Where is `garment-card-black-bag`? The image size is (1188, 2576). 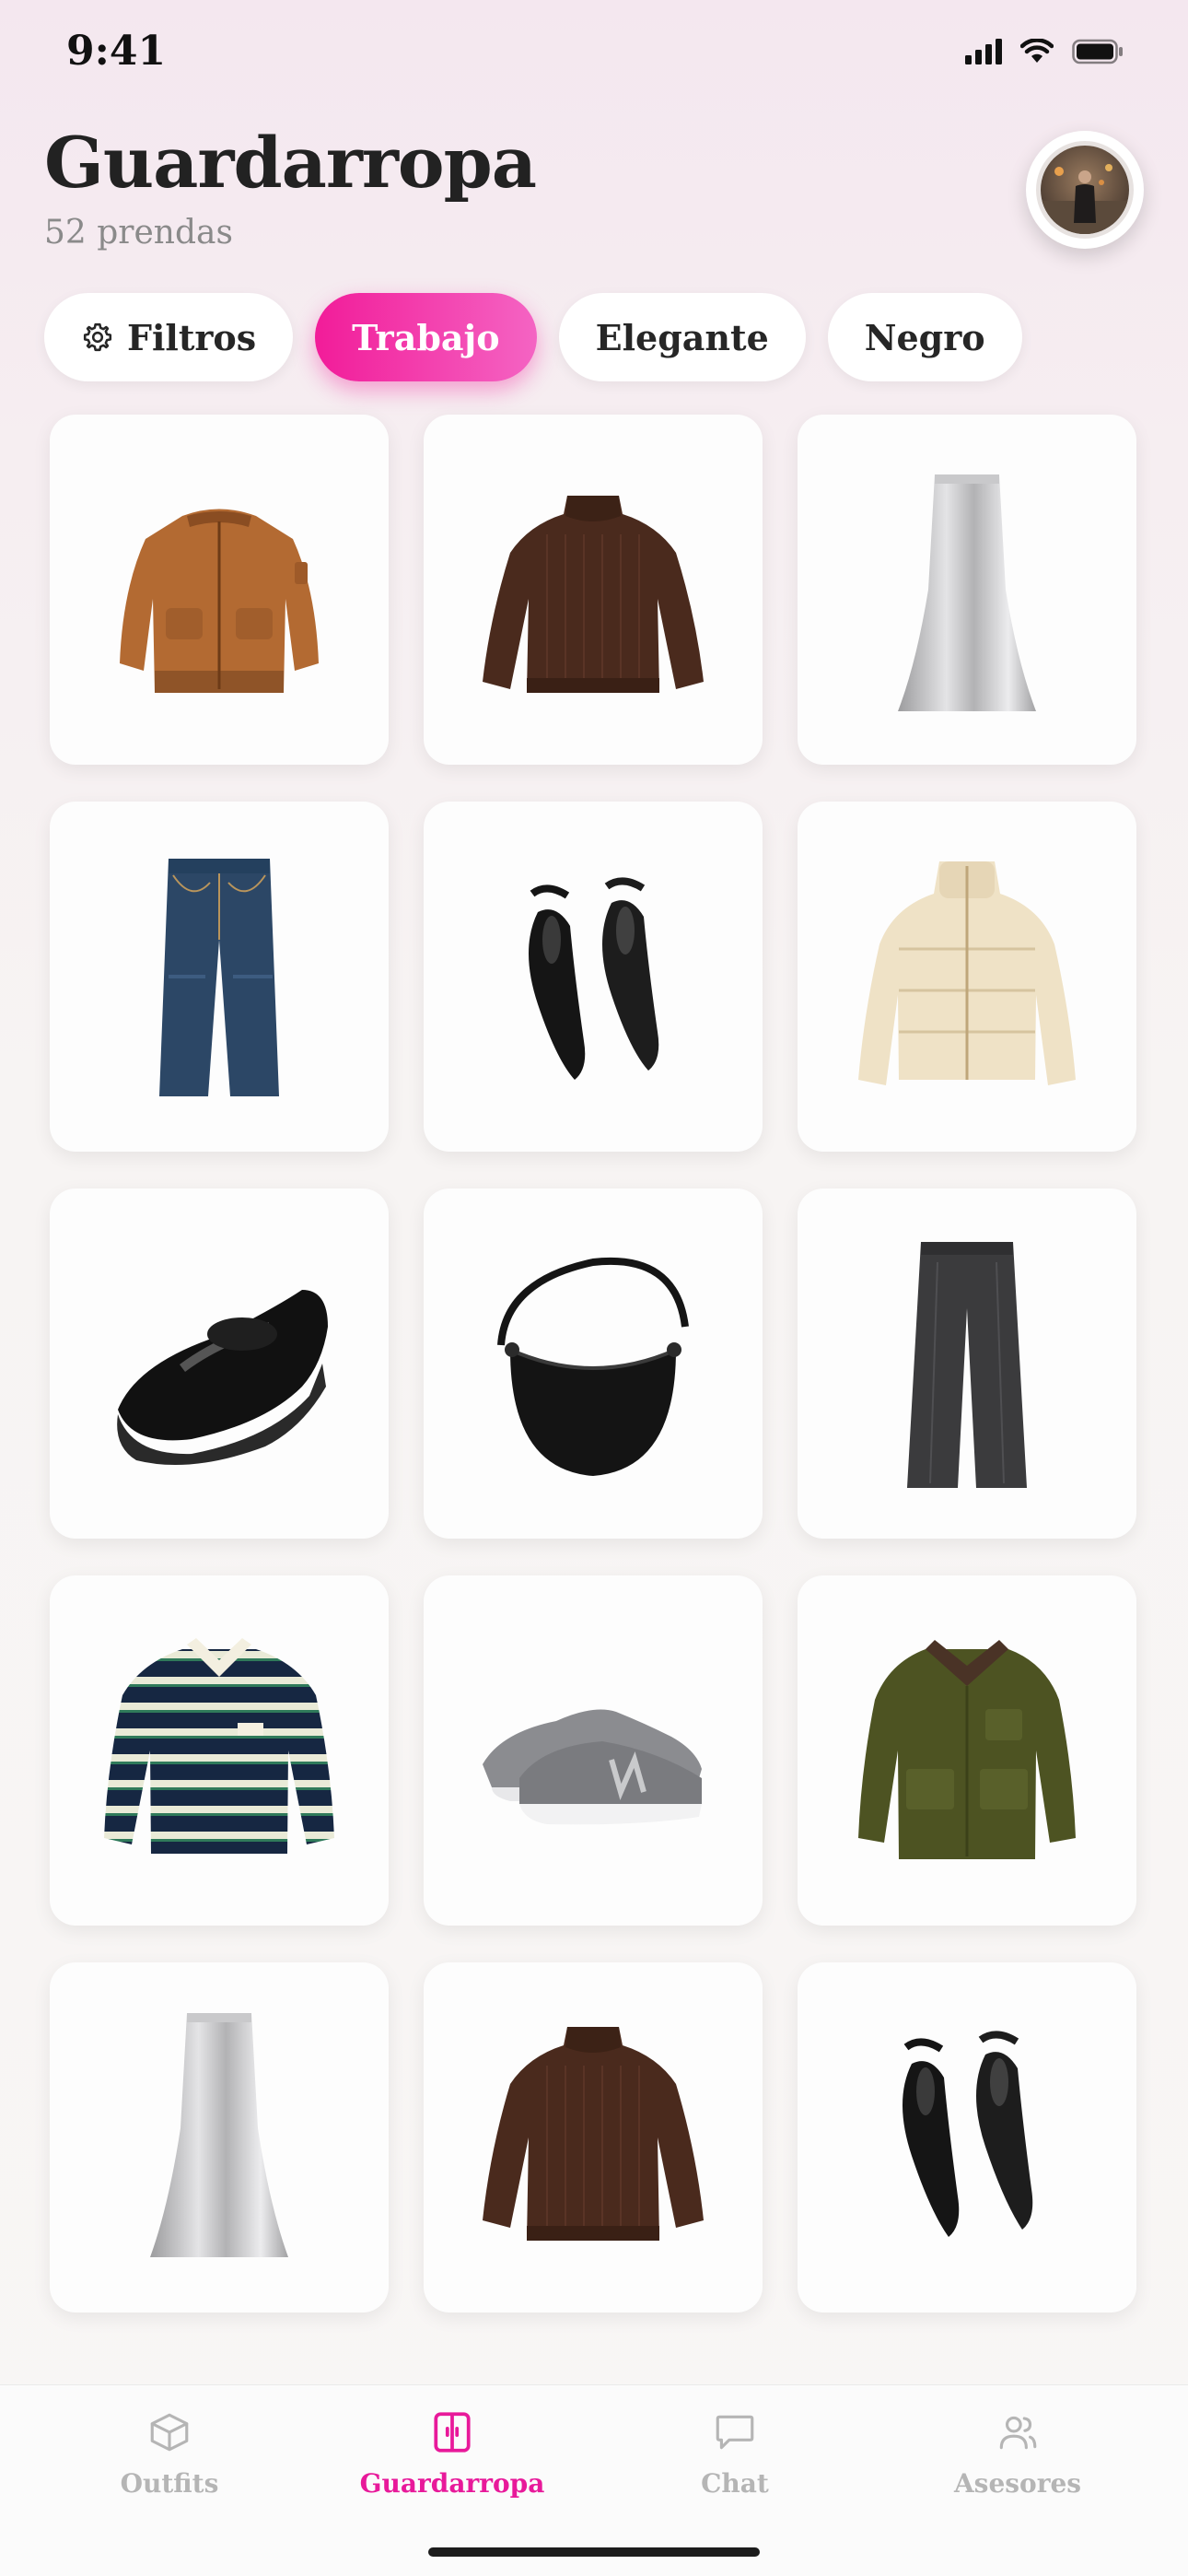
garment-card-black-bag is located at coordinates (593, 1363).